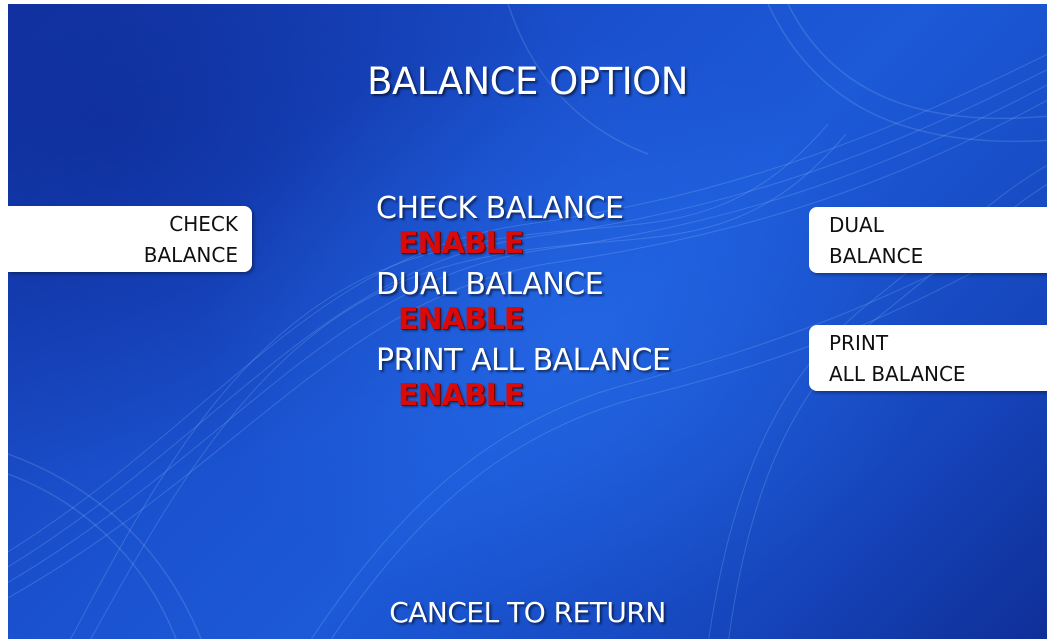  What do you see at coordinates (928, 358) in the screenshot?
I see `print-all-balance-button: PRINT ALL BALANCE` at bounding box center [928, 358].